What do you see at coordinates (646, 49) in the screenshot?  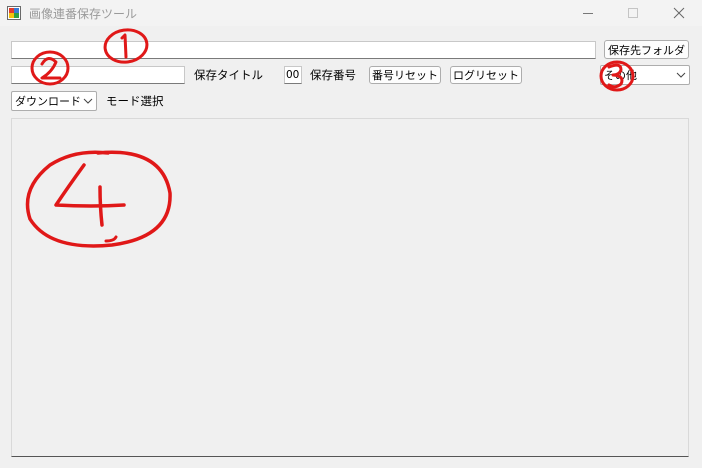 I see `save-folder-button: 保存先フォルダ` at bounding box center [646, 49].